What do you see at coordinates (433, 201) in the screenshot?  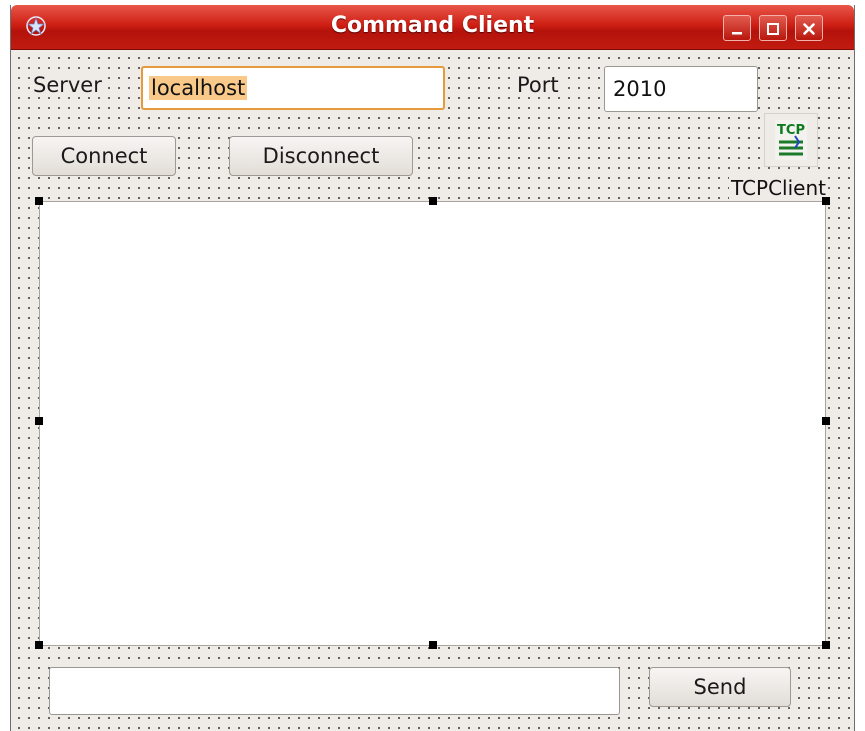 I see `resize-handle-top` at bounding box center [433, 201].